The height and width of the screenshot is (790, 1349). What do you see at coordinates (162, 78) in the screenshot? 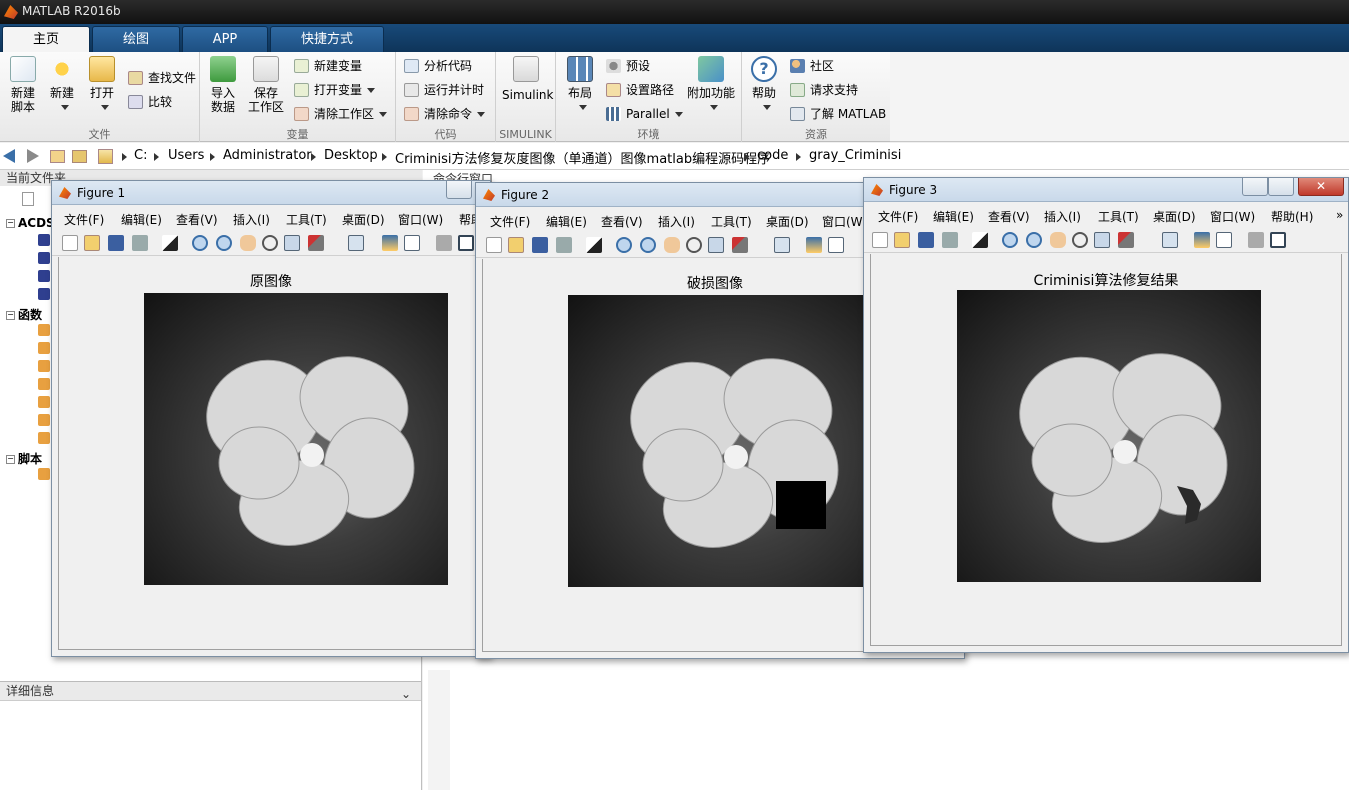
I see `find-files-button: 查找文件` at bounding box center [162, 78].